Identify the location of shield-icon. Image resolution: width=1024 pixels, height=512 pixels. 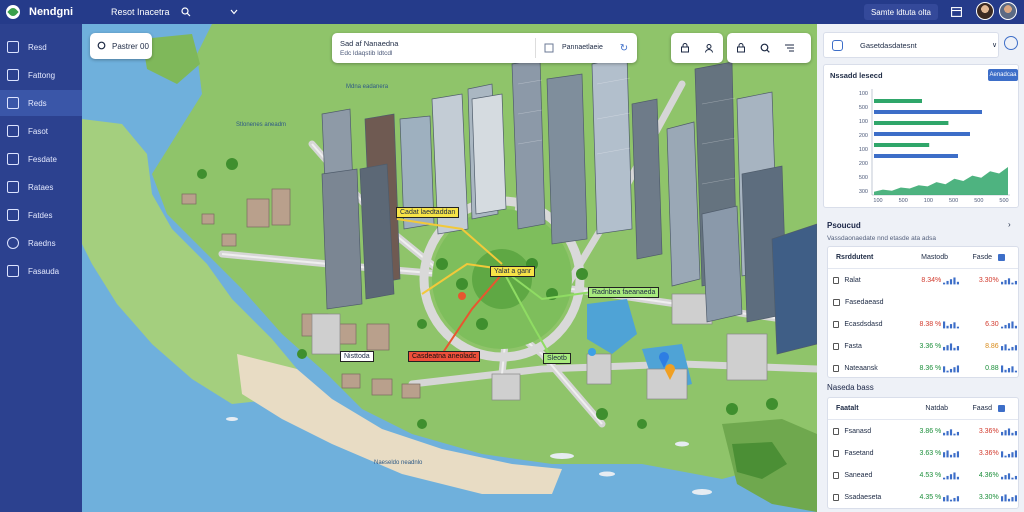
(13, 187).